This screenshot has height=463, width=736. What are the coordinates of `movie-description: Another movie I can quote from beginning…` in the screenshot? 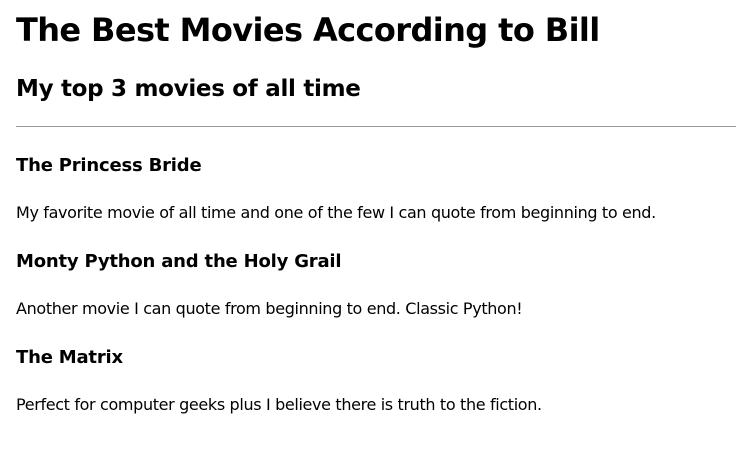 It's located at (269, 308).